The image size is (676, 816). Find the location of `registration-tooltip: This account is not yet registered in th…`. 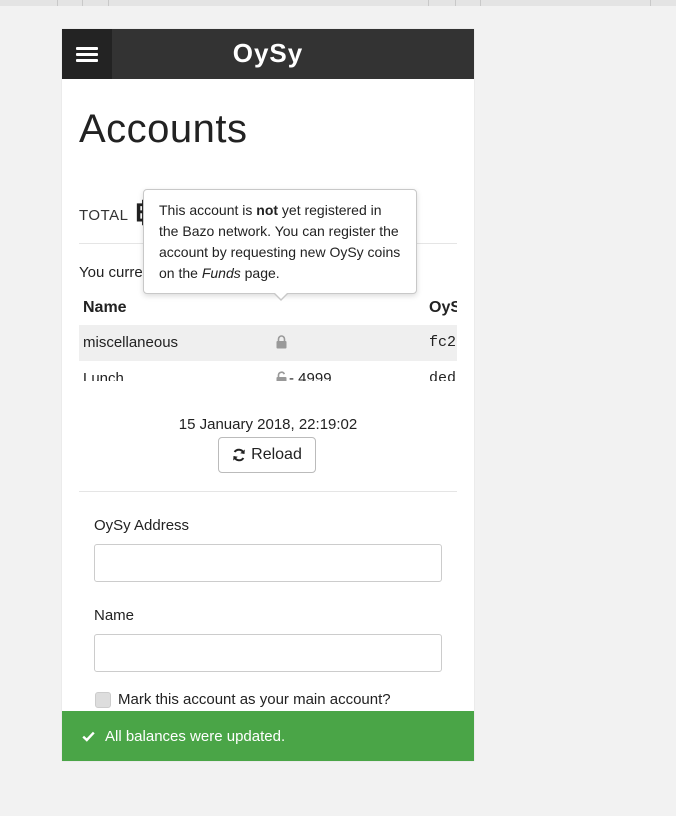

registration-tooltip: This account is not yet registered in th… is located at coordinates (280, 241).